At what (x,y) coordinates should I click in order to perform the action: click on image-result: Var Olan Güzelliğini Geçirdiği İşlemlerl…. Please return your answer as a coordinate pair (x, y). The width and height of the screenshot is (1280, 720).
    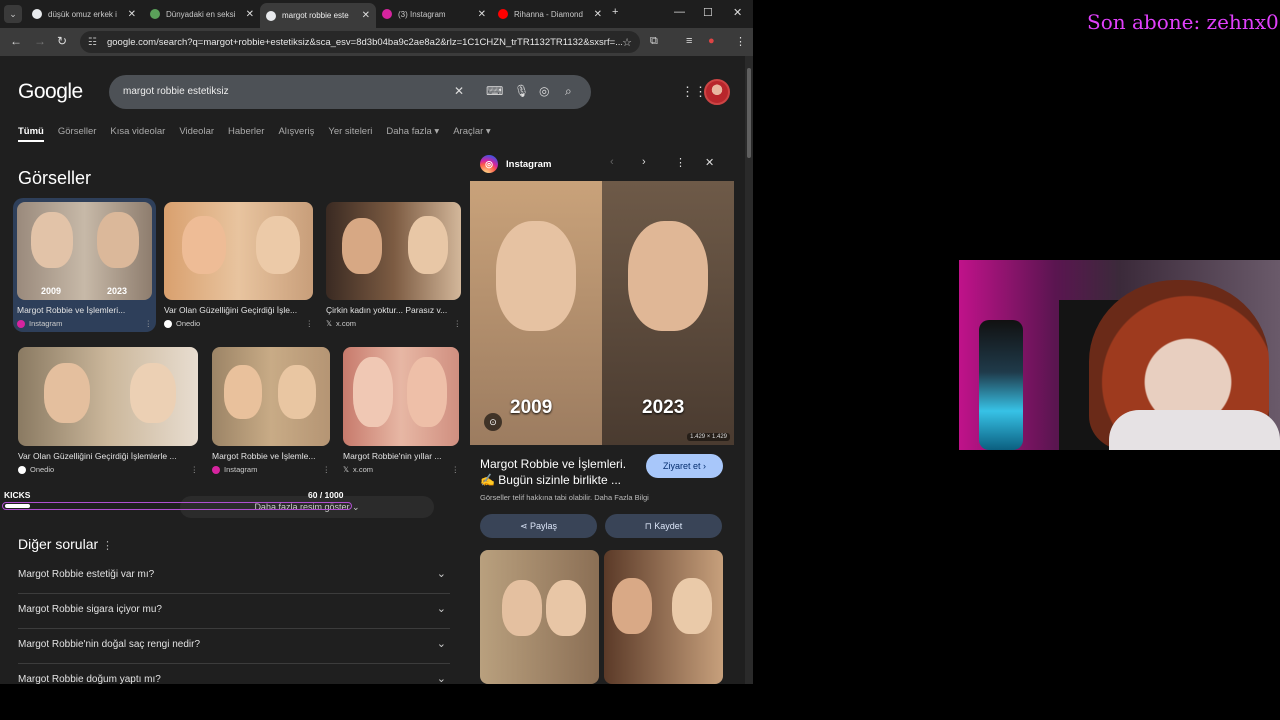
    Looking at the image, I should click on (108, 410).